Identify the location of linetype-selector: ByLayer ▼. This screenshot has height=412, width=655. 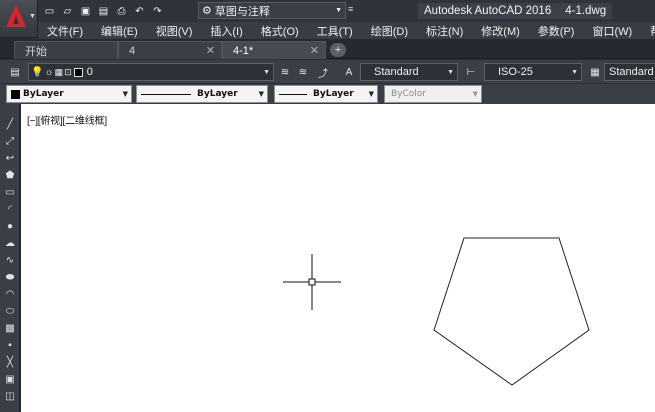
(202, 94).